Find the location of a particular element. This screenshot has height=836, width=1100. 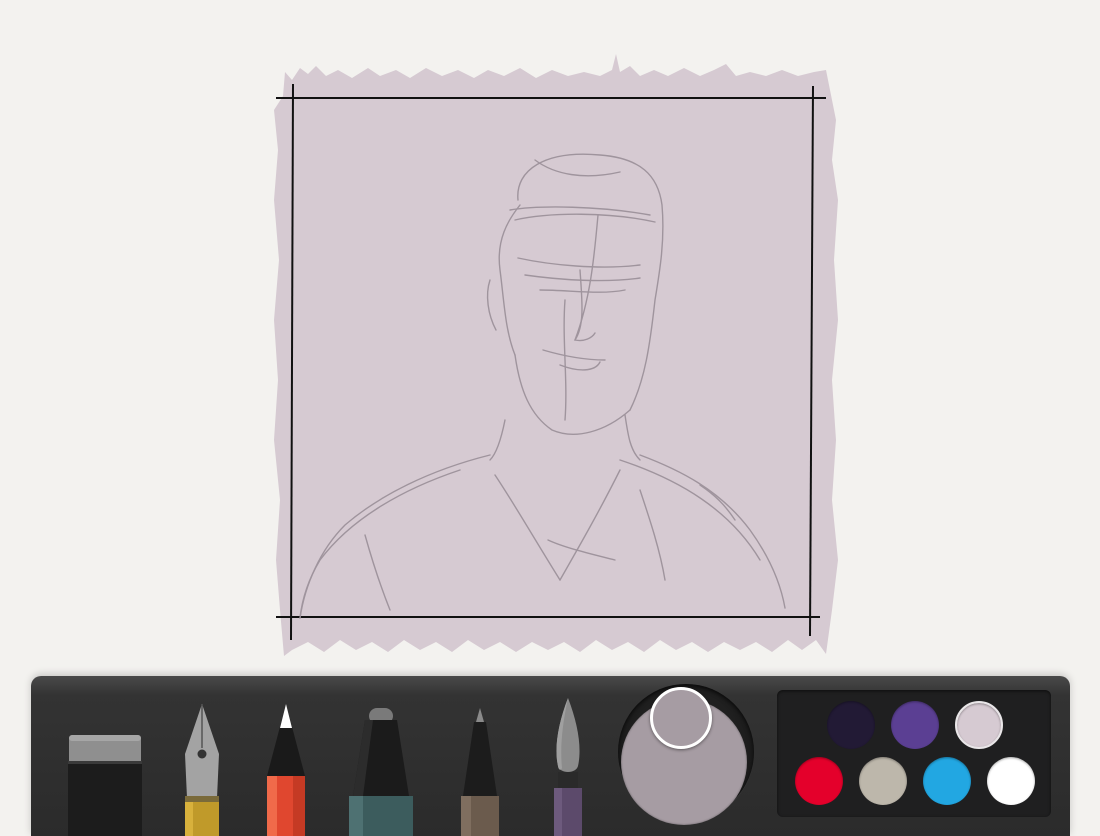

current-color-indicator is located at coordinates (681, 718).